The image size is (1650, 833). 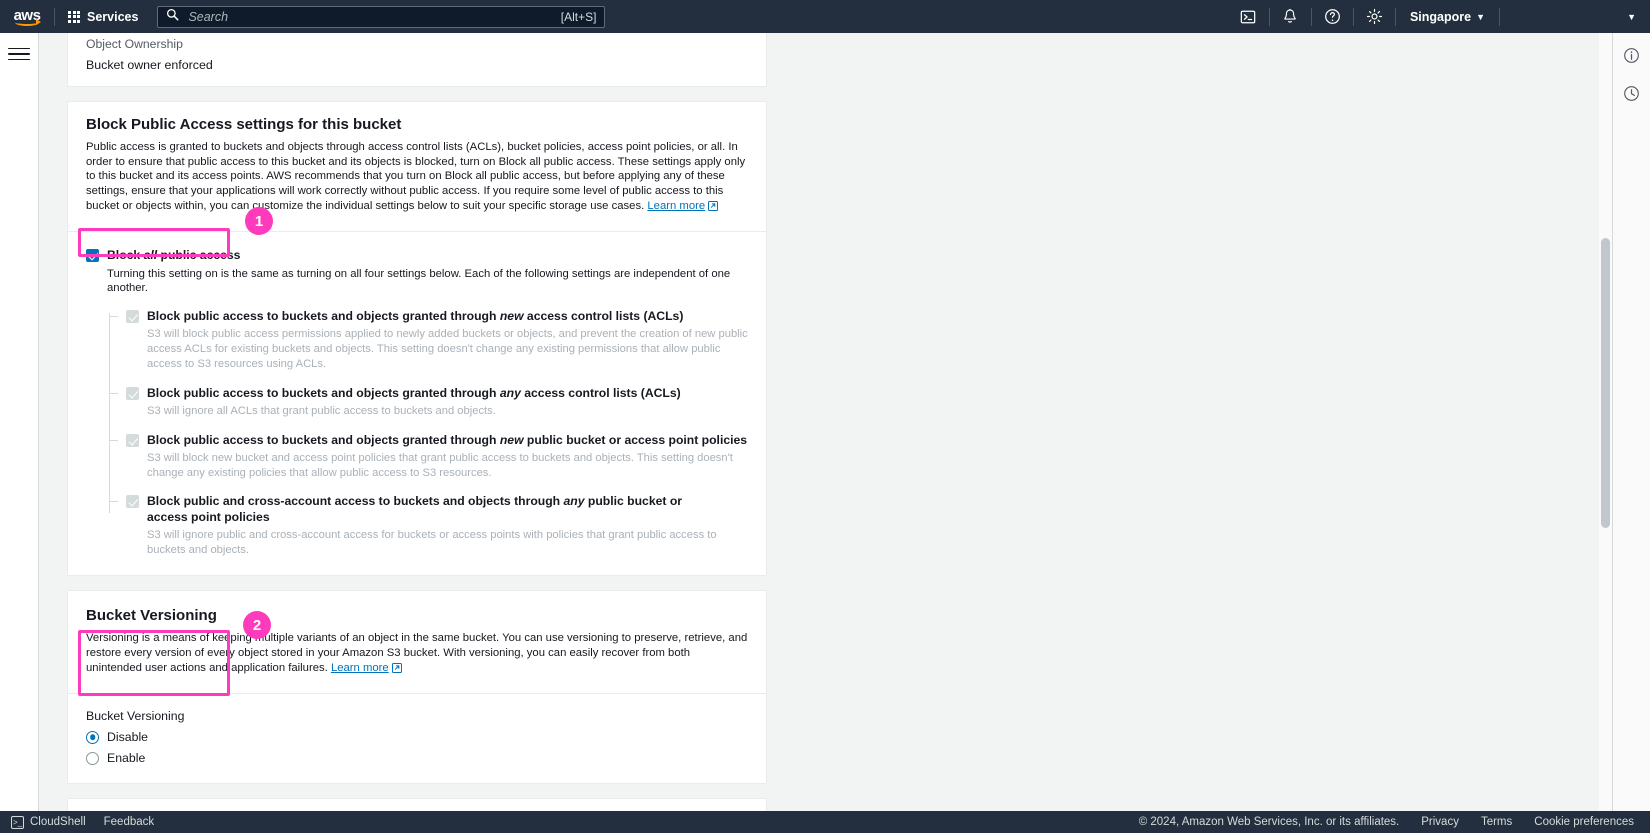 What do you see at coordinates (151, 616) in the screenshot?
I see `bucket-versioning-title: Bucket Versioning` at bounding box center [151, 616].